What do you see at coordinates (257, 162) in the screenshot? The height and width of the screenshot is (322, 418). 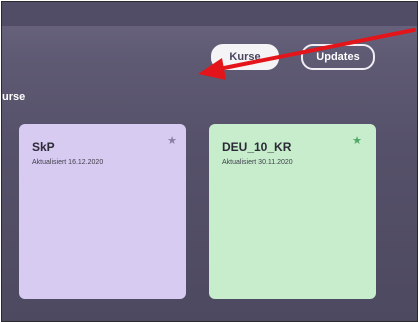 I see `course-card-updated: Aktualisiert 30.11.2020` at bounding box center [257, 162].